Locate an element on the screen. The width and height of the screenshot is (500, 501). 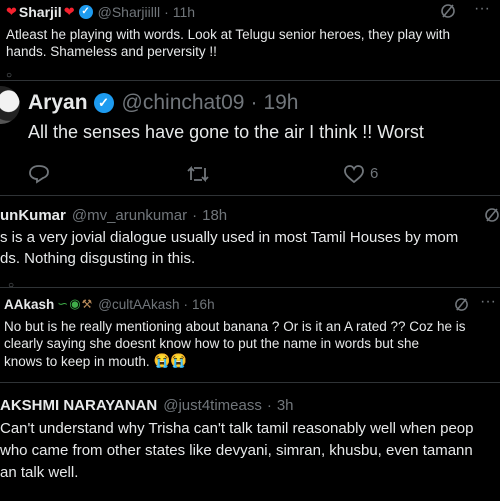
avatar is located at coordinates (10, 105).